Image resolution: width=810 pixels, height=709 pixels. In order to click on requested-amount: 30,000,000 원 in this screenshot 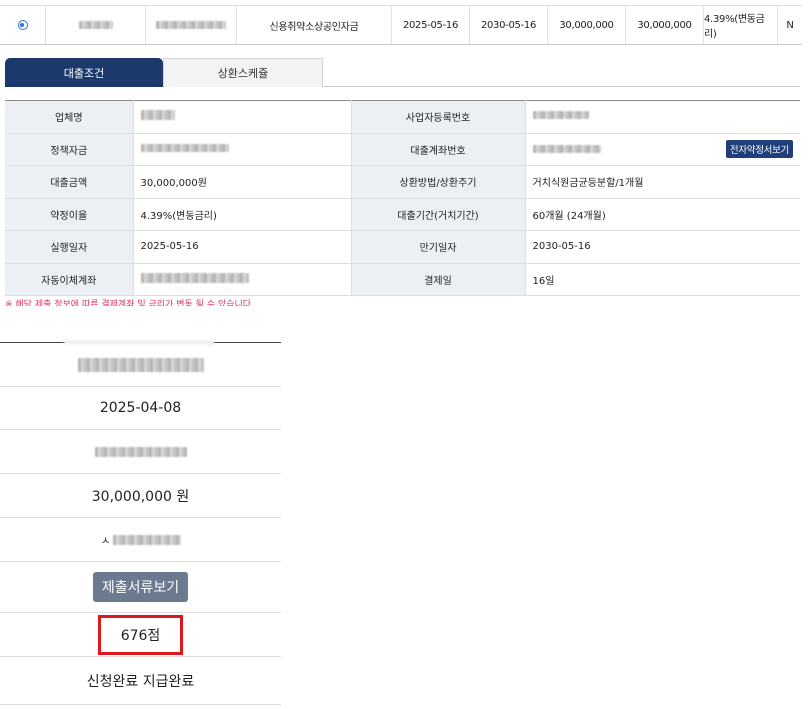, I will do `click(140, 496)`.